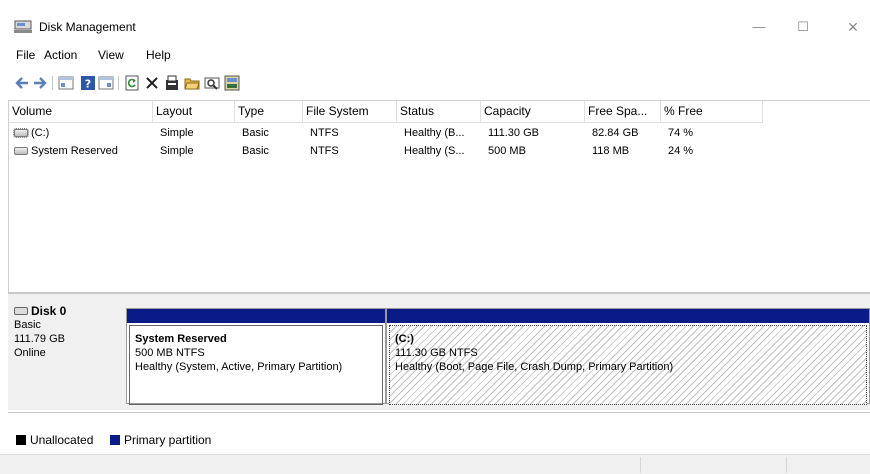  I want to click on status-bar, so click(435, 464).